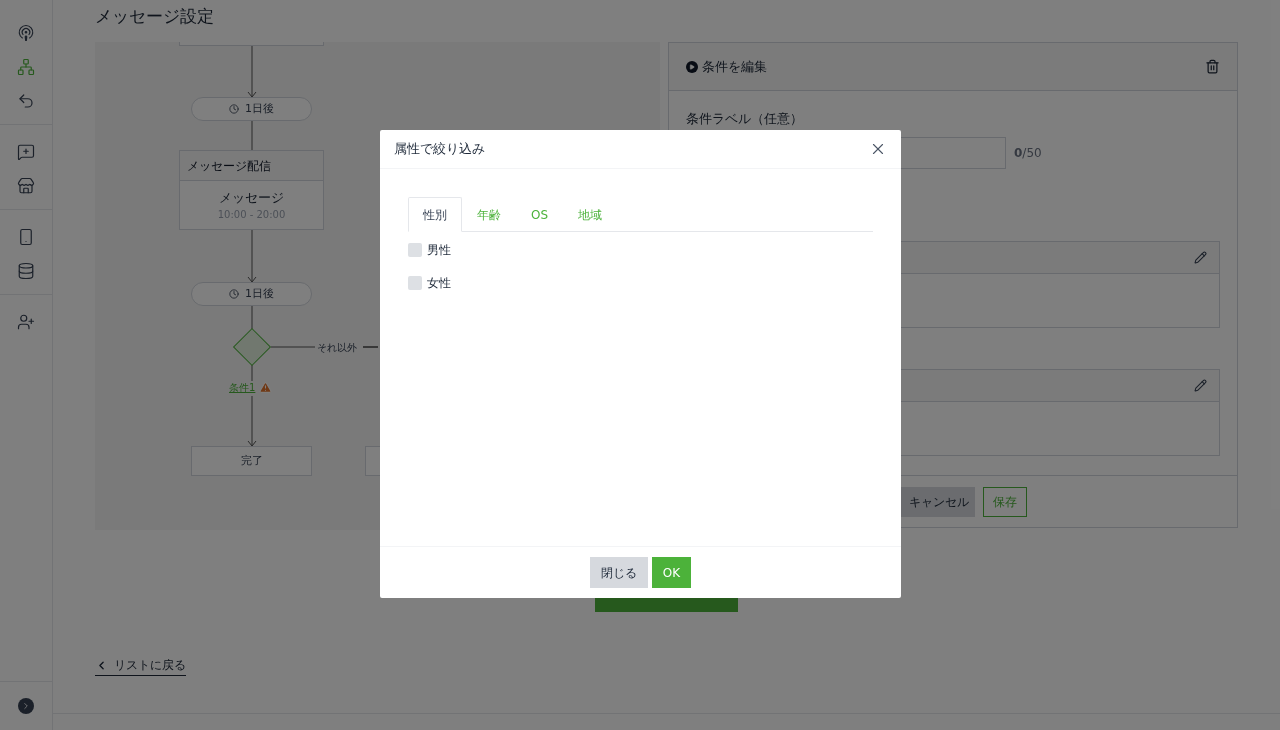  I want to click on filter-tab: OS, so click(540, 214).